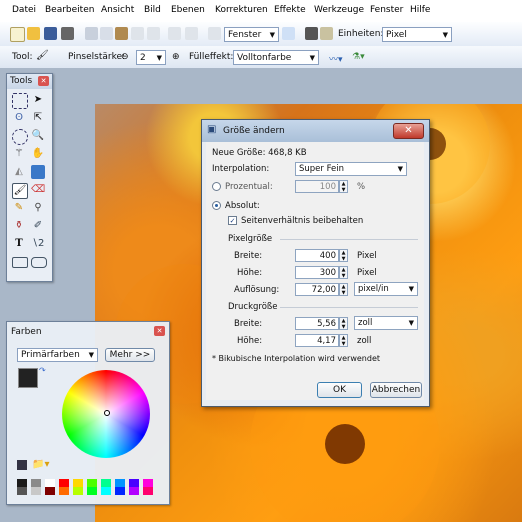 This screenshot has height=522, width=522. Describe the element at coordinates (343, 340) in the screenshot. I see `print-height-spinner-icon: ▲ ▼` at that location.